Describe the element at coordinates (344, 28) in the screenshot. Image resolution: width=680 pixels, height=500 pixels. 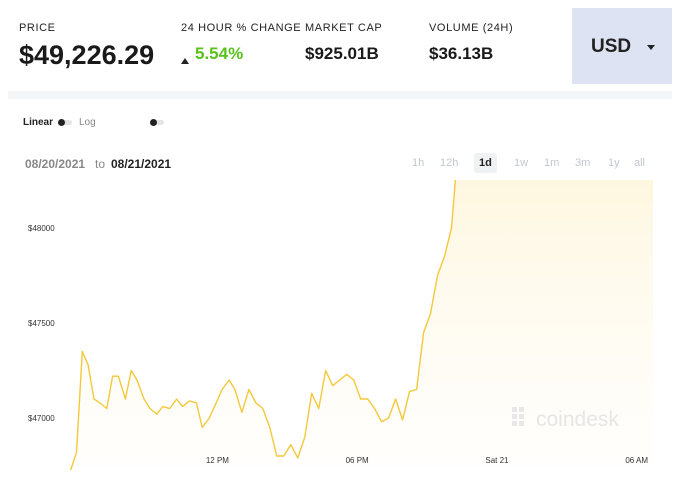
I see `market-cap-label: MARKET CAP` at that location.